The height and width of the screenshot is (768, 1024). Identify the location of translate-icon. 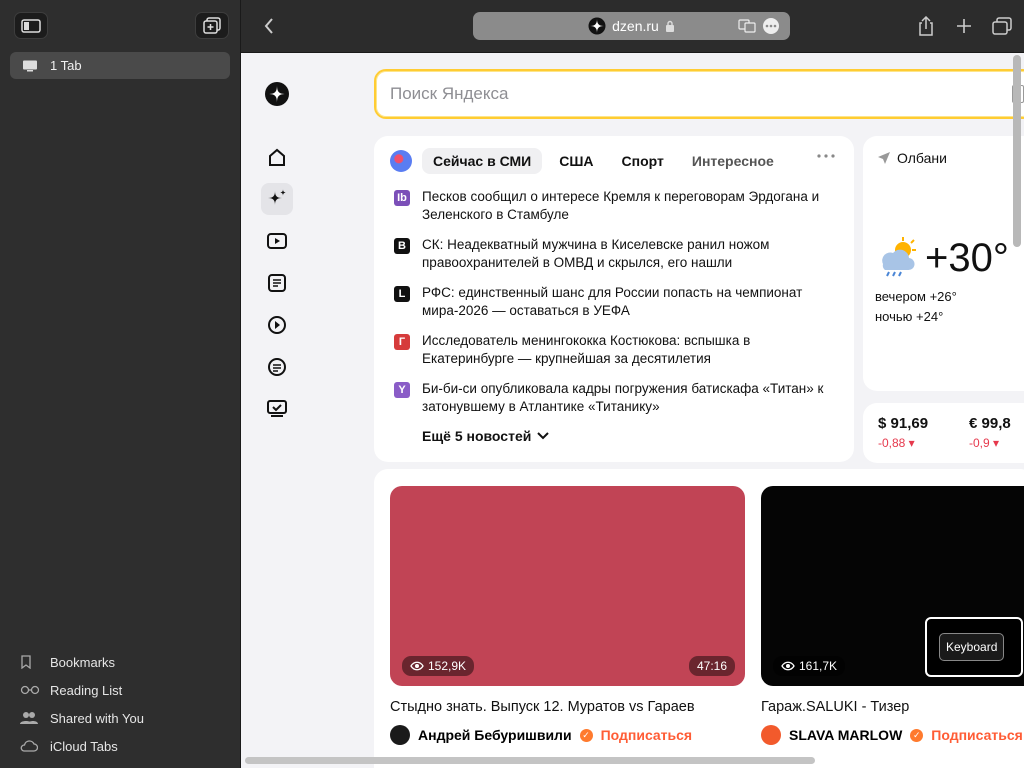
(747, 26).